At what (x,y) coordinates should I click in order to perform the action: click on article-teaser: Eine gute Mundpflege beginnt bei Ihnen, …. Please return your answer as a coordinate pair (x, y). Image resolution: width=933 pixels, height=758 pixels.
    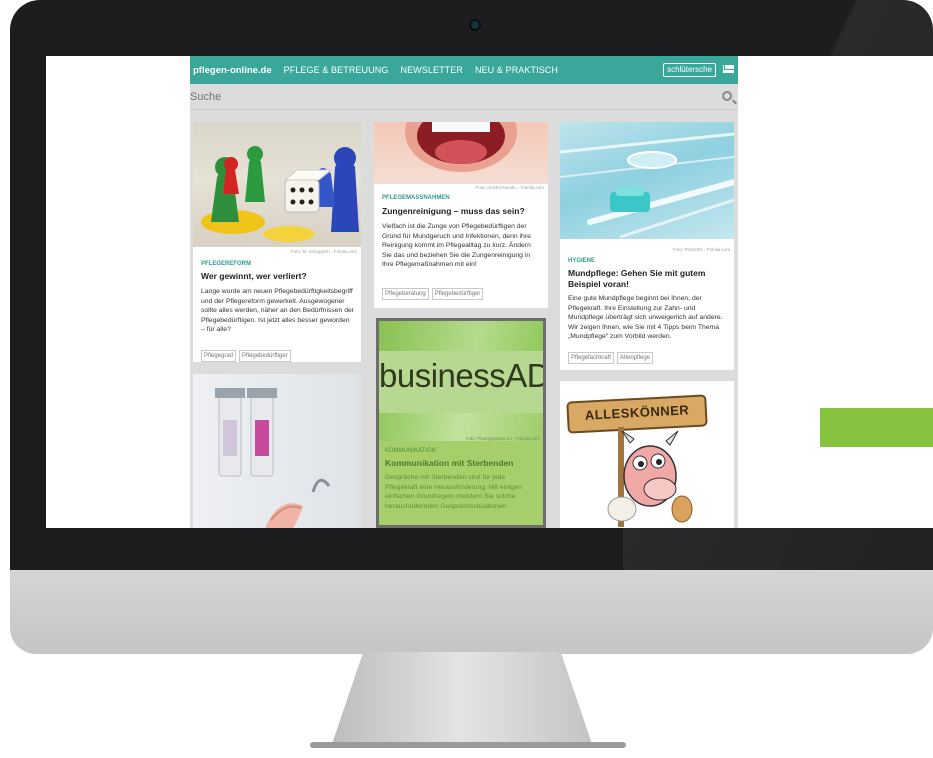
    Looking at the image, I should click on (645, 318).